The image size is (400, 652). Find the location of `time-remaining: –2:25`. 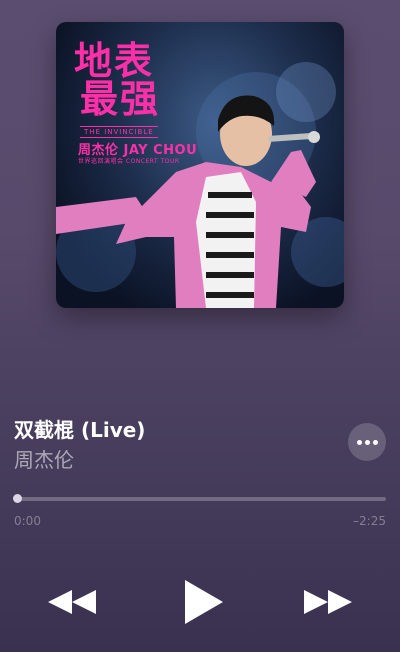

time-remaining: –2:25 is located at coordinates (369, 521).